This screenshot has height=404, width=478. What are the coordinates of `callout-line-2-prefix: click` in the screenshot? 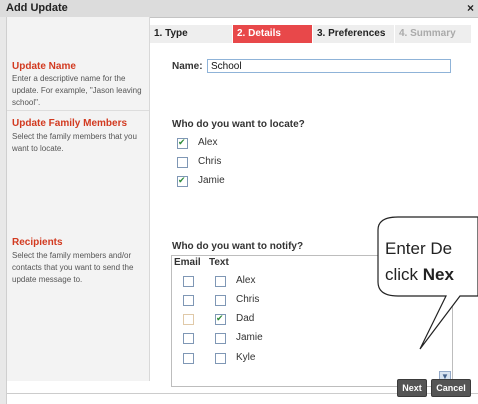 It's located at (404, 274).